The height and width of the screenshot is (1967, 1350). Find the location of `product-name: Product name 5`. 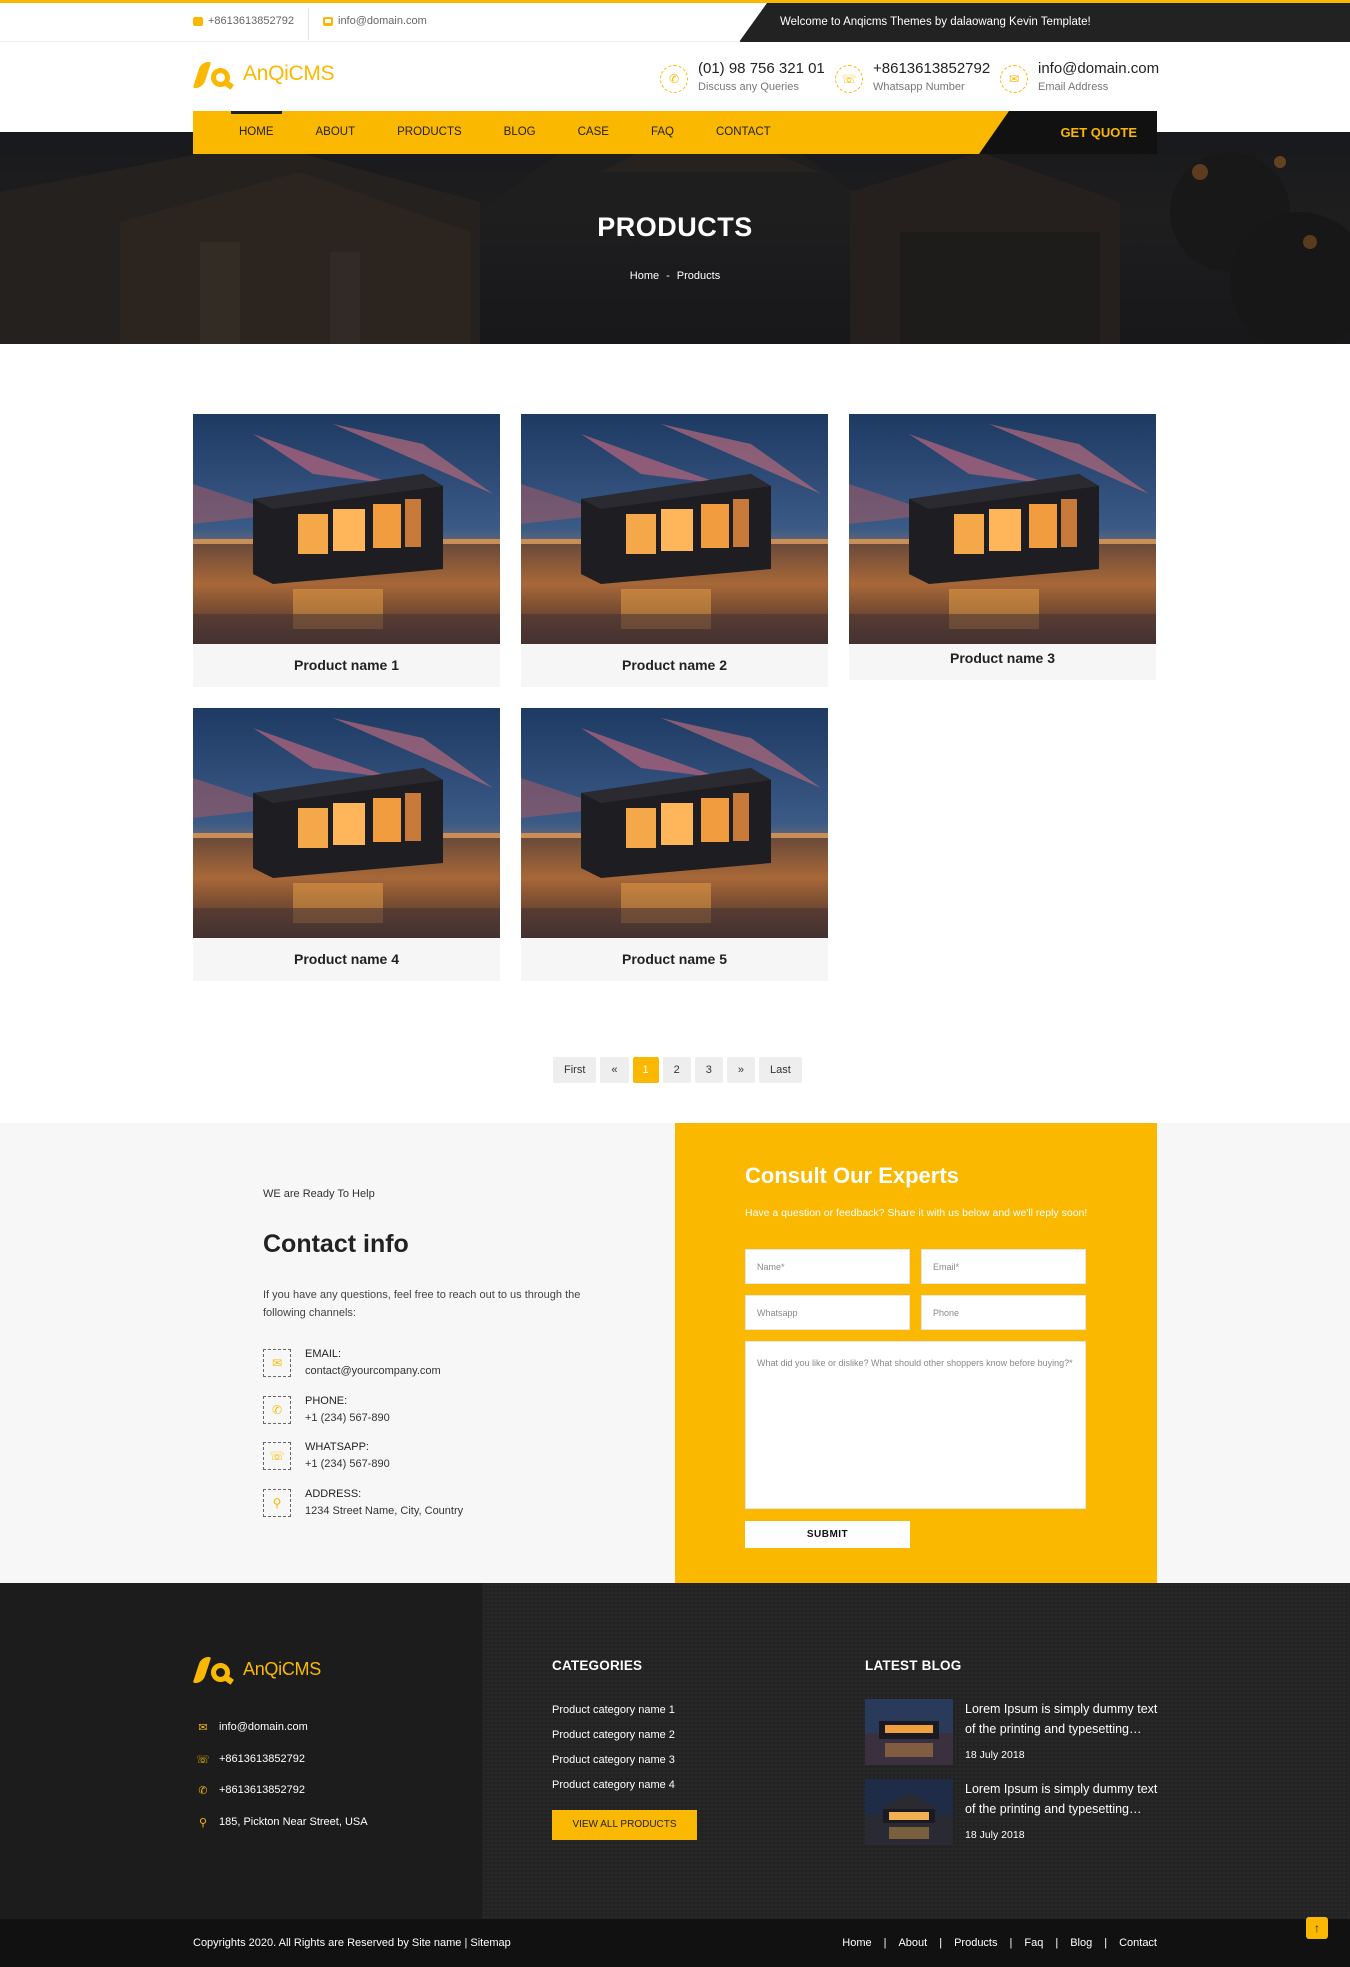

product-name: Product name 5 is located at coordinates (674, 959).